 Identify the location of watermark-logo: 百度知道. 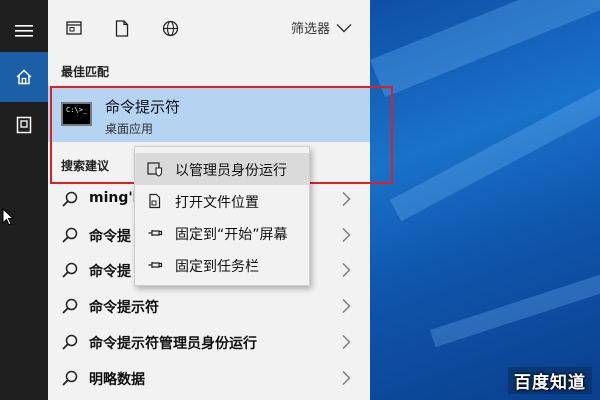
(550, 380).